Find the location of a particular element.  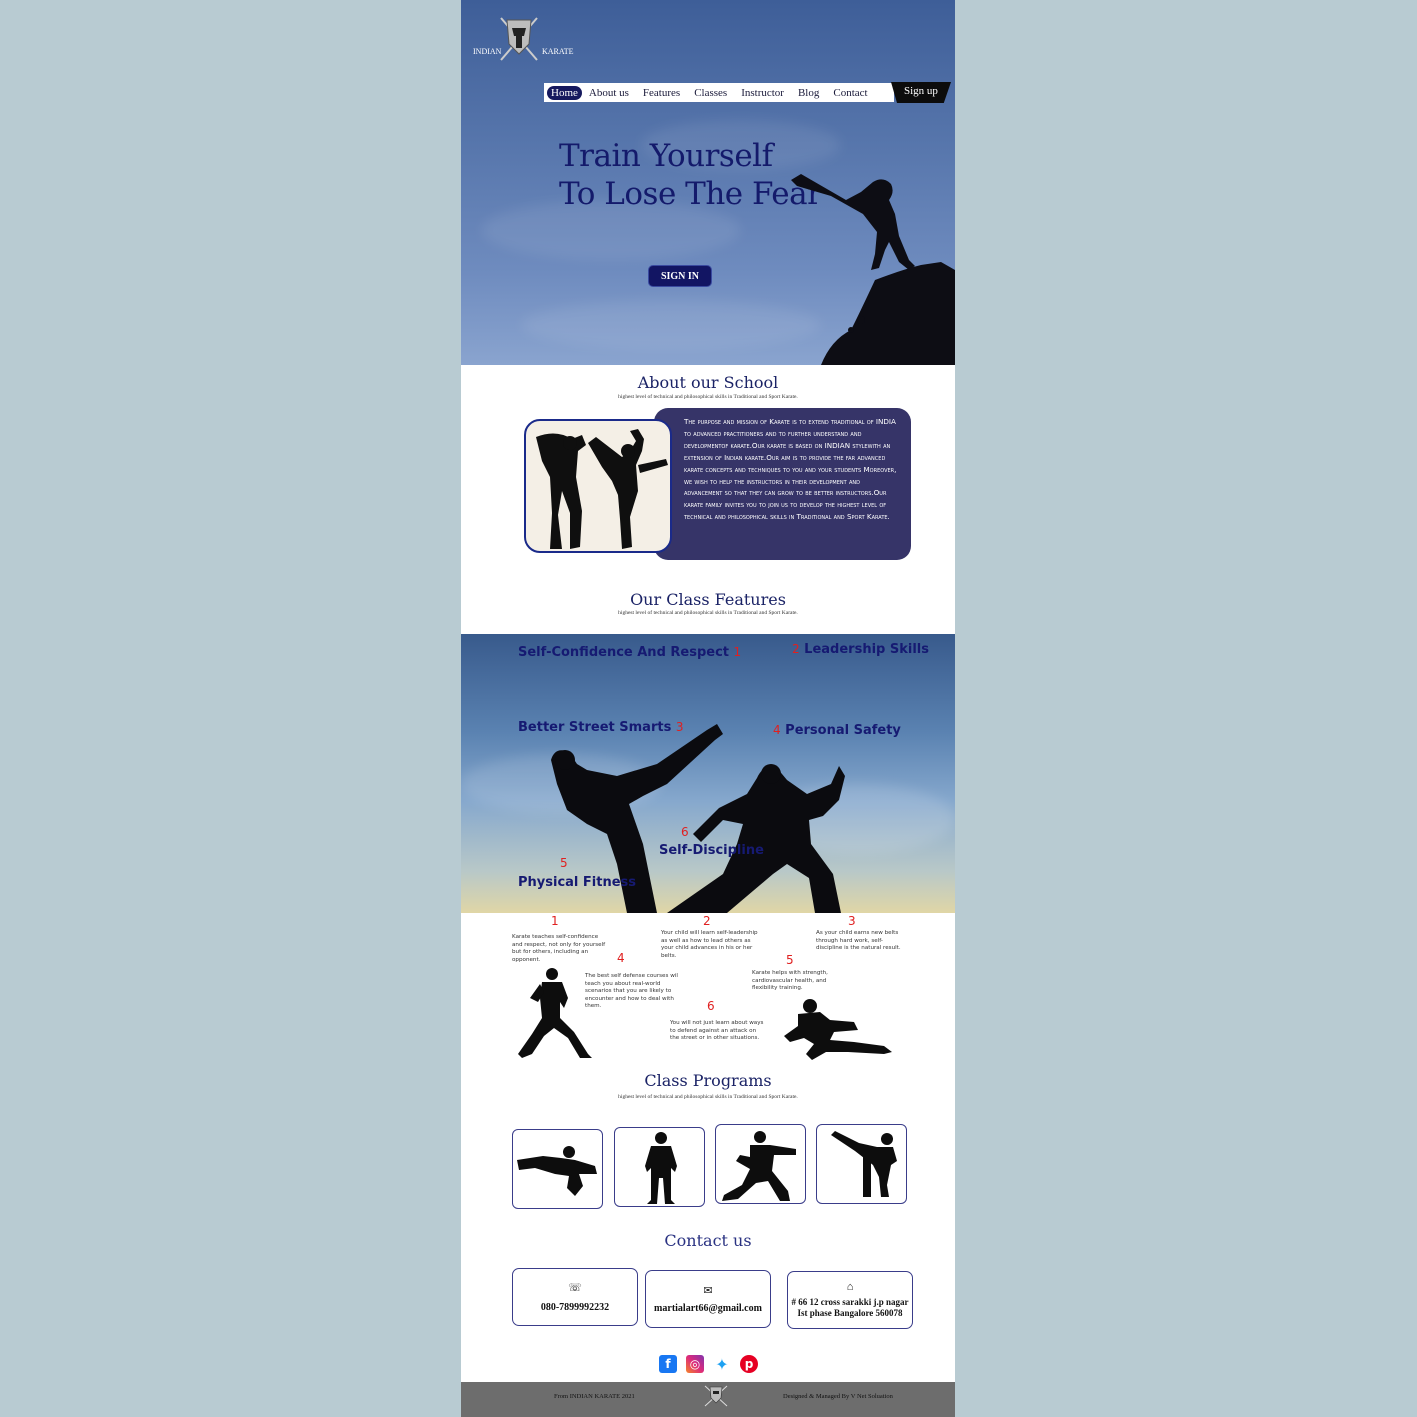

stance-fighter-silhouette is located at coordinates (555, 1013).